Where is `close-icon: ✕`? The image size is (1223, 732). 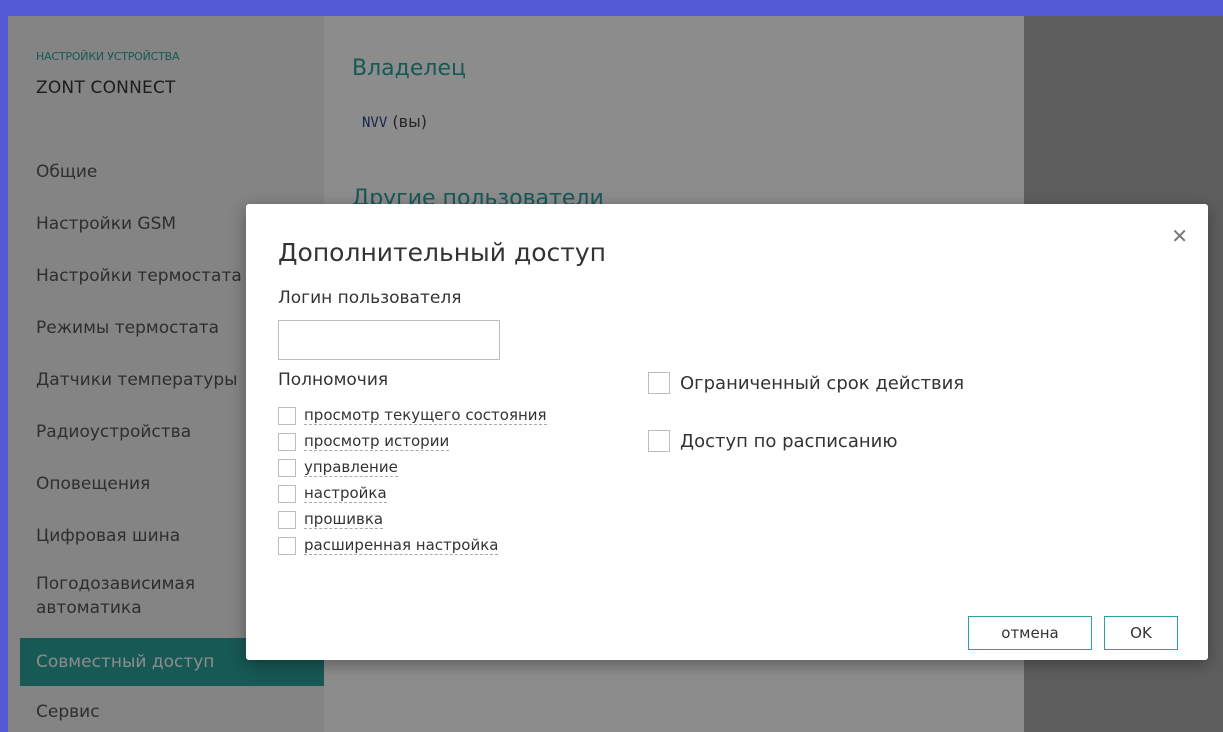 close-icon: ✕ is located at coordinates (1179, 236).